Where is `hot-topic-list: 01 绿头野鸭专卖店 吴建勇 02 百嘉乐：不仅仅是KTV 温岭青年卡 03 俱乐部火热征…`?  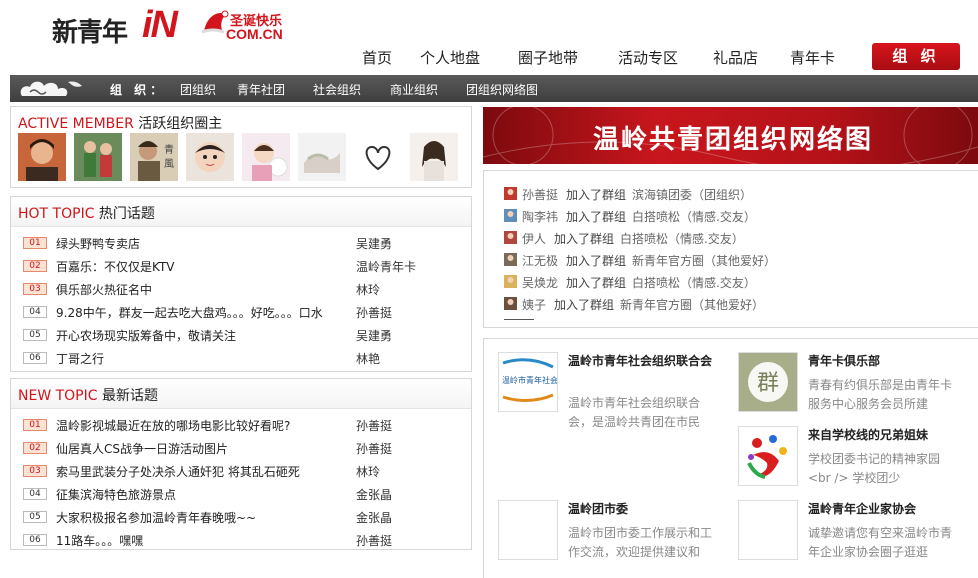
hot-topic-list: 01 绿头野鸭专卖店 吴建勇 02 百嘉乐：不仅仅是KTV 温岭青年卡 03 俱乐部火热征… is located at coordinates (241, 298).